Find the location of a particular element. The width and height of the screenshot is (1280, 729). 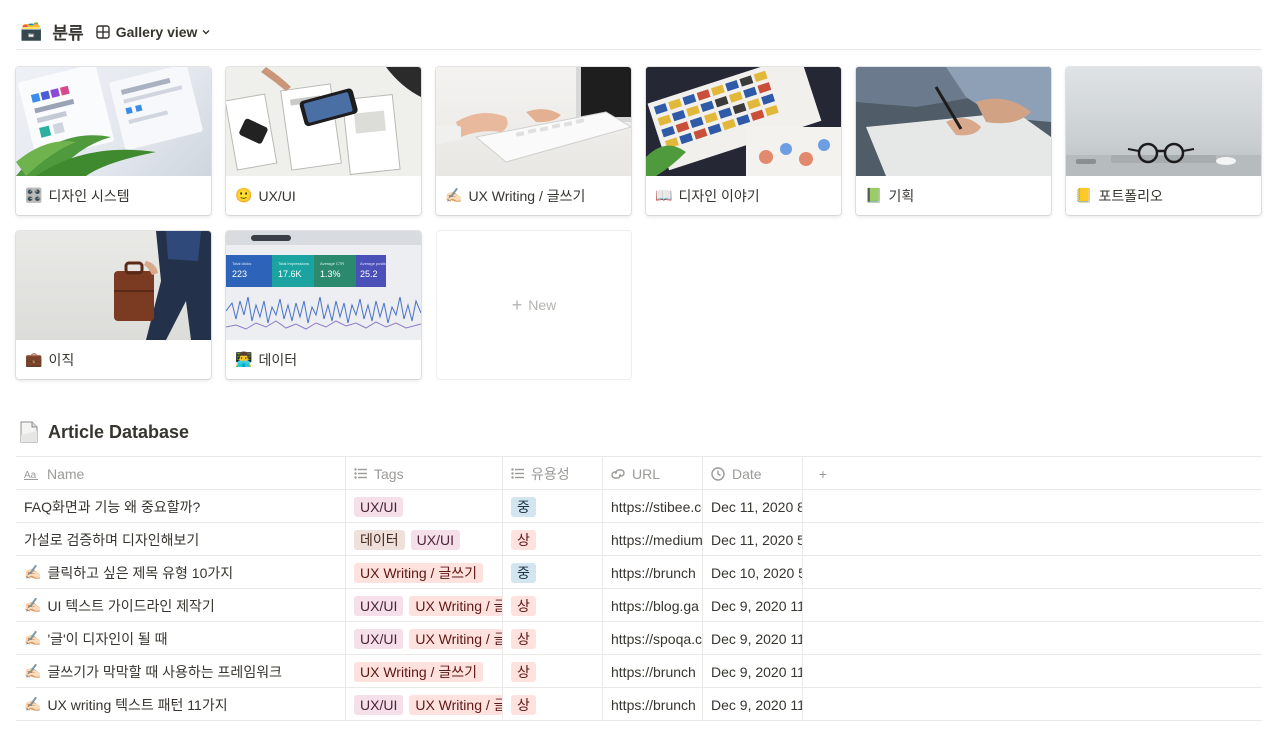

cell-date: Dec 10, 2020 5 is located at coordinates (753, 572).